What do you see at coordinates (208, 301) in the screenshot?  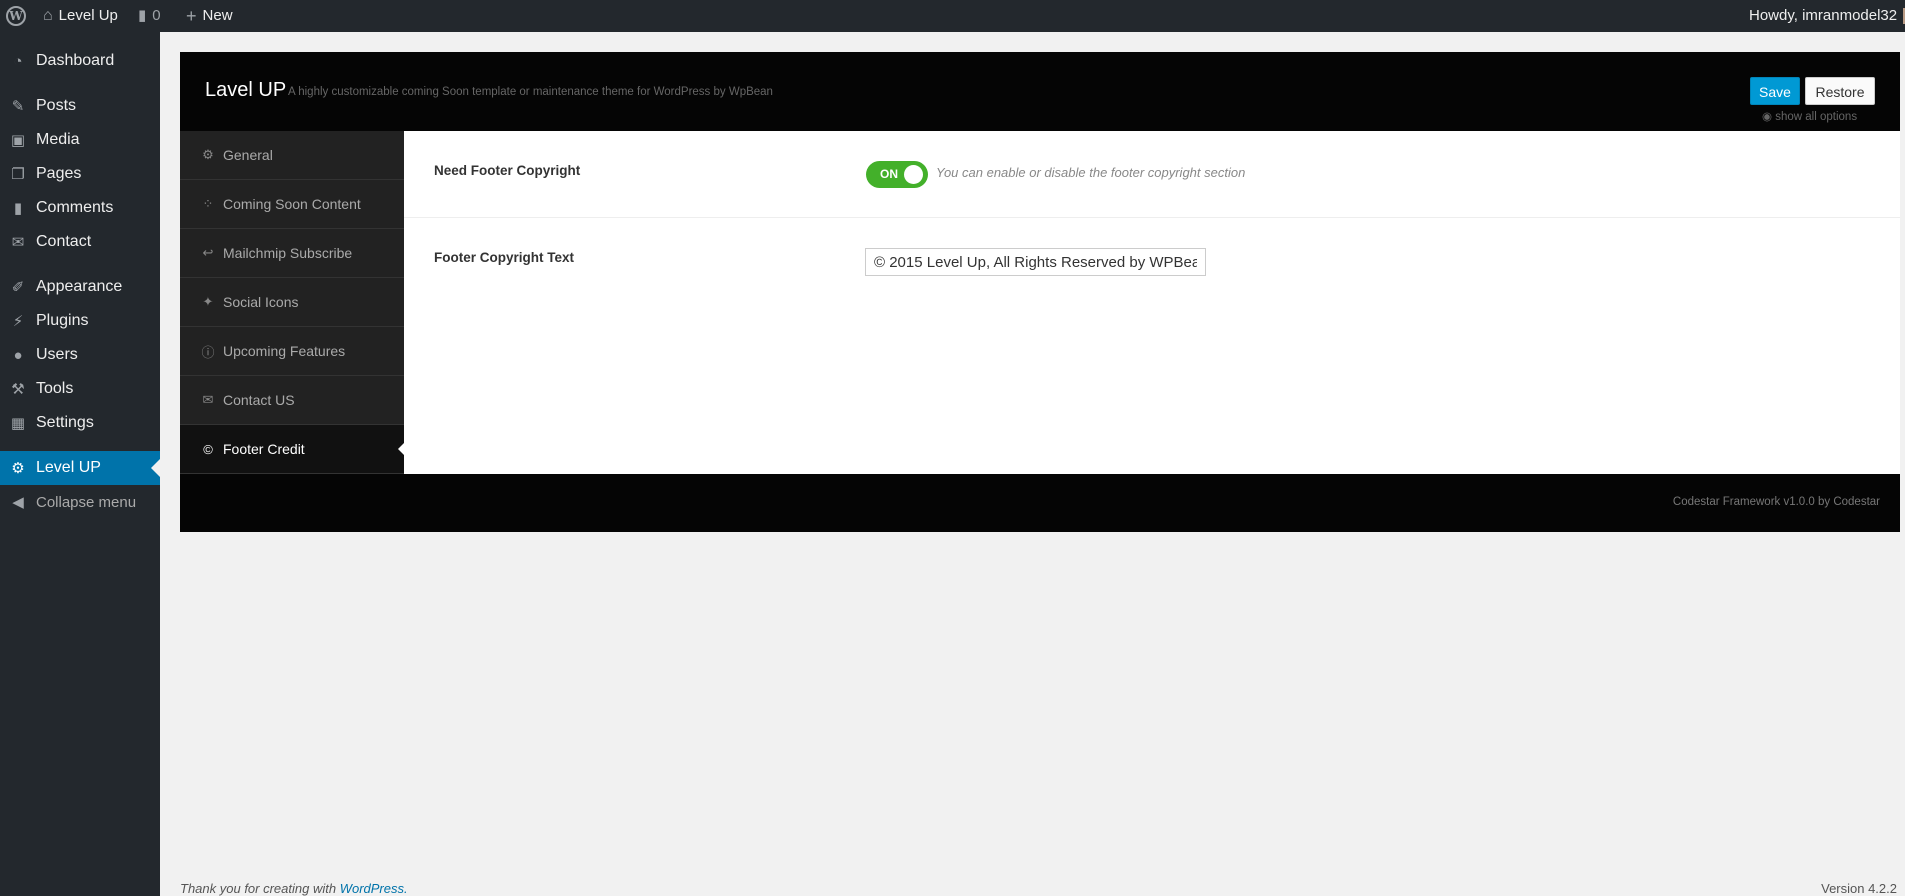 I see `twitter-icon: ✦` at bounding box center [208, 301].